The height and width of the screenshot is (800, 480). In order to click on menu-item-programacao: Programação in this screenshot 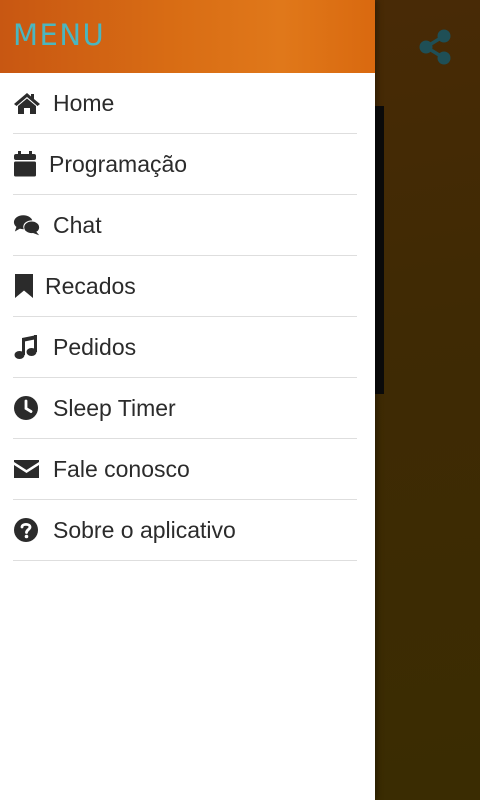, I will do `click(185, 164)`.